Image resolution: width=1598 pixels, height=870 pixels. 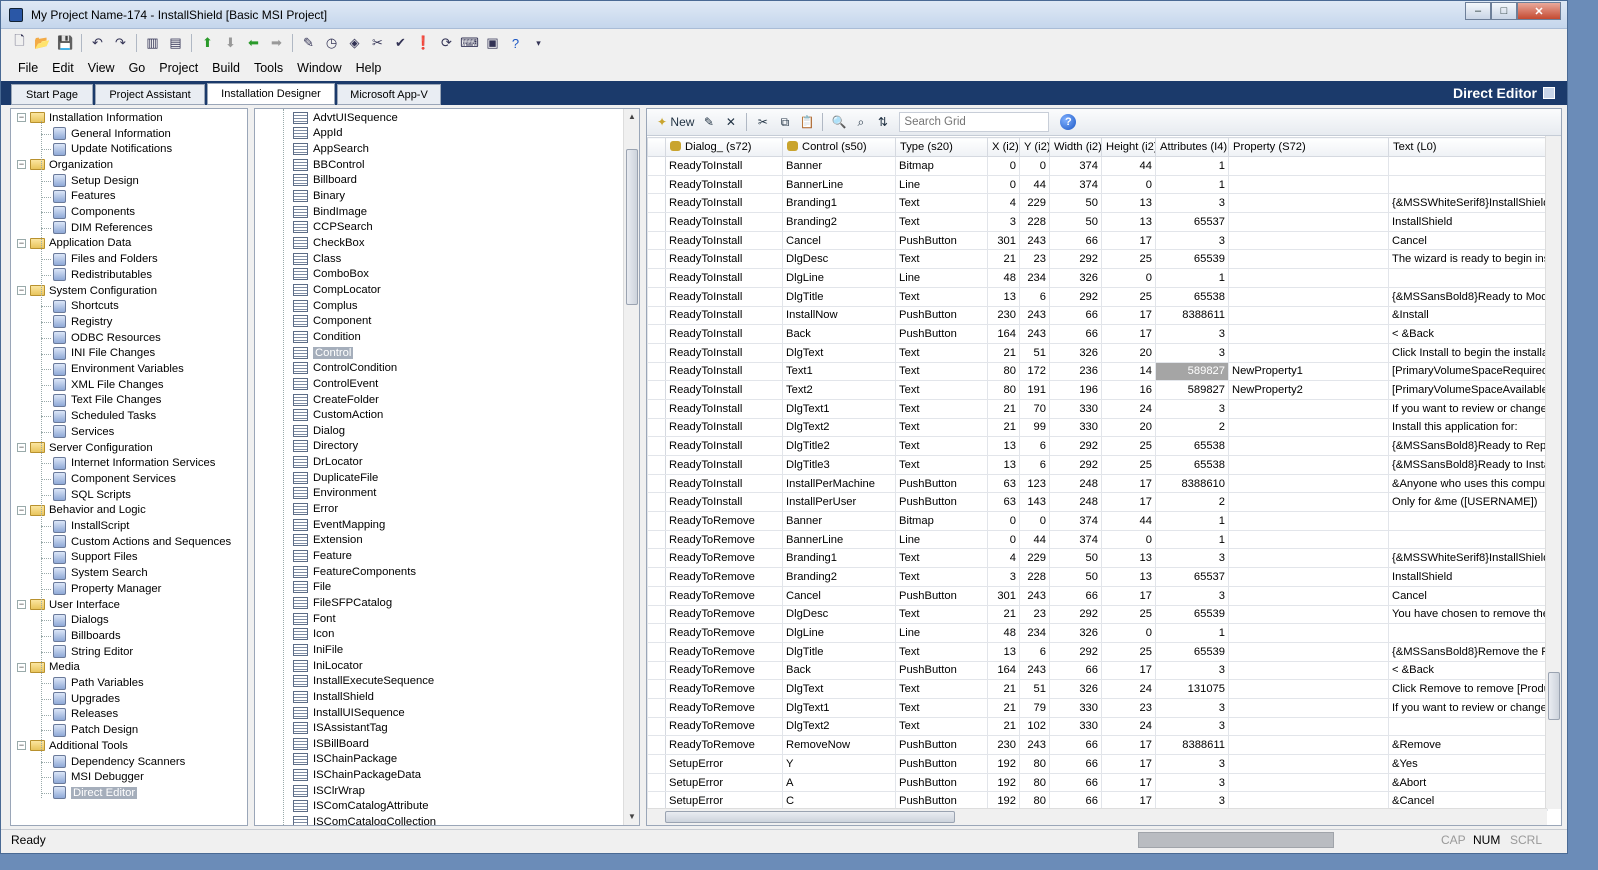 I want to click on tree-item: Registry, so click(x=82, y=322).